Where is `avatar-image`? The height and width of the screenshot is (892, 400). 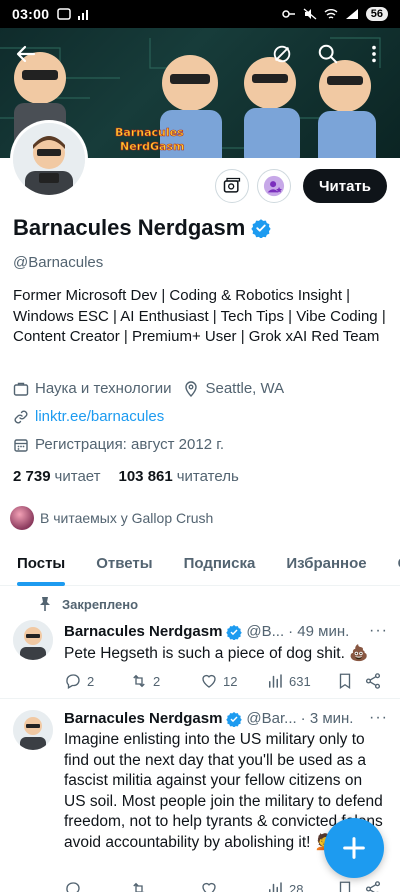 avatar-image is located at coordinates (49, 159).